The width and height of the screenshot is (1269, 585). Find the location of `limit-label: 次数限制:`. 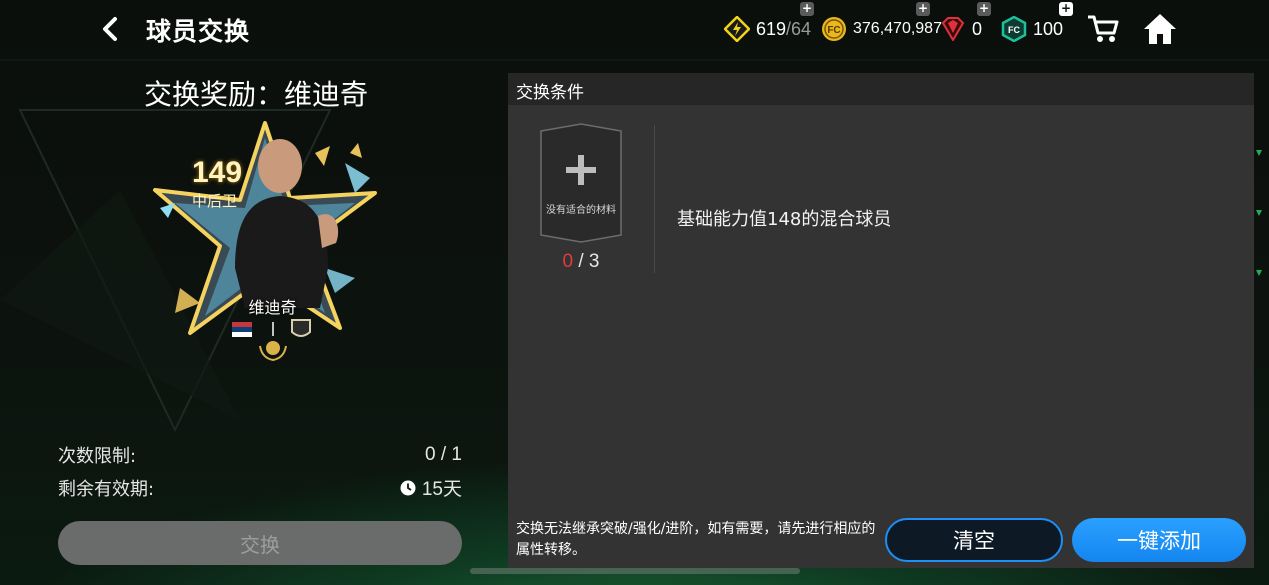

limit-label: 次数限制: is located at coordinates (97, 456).